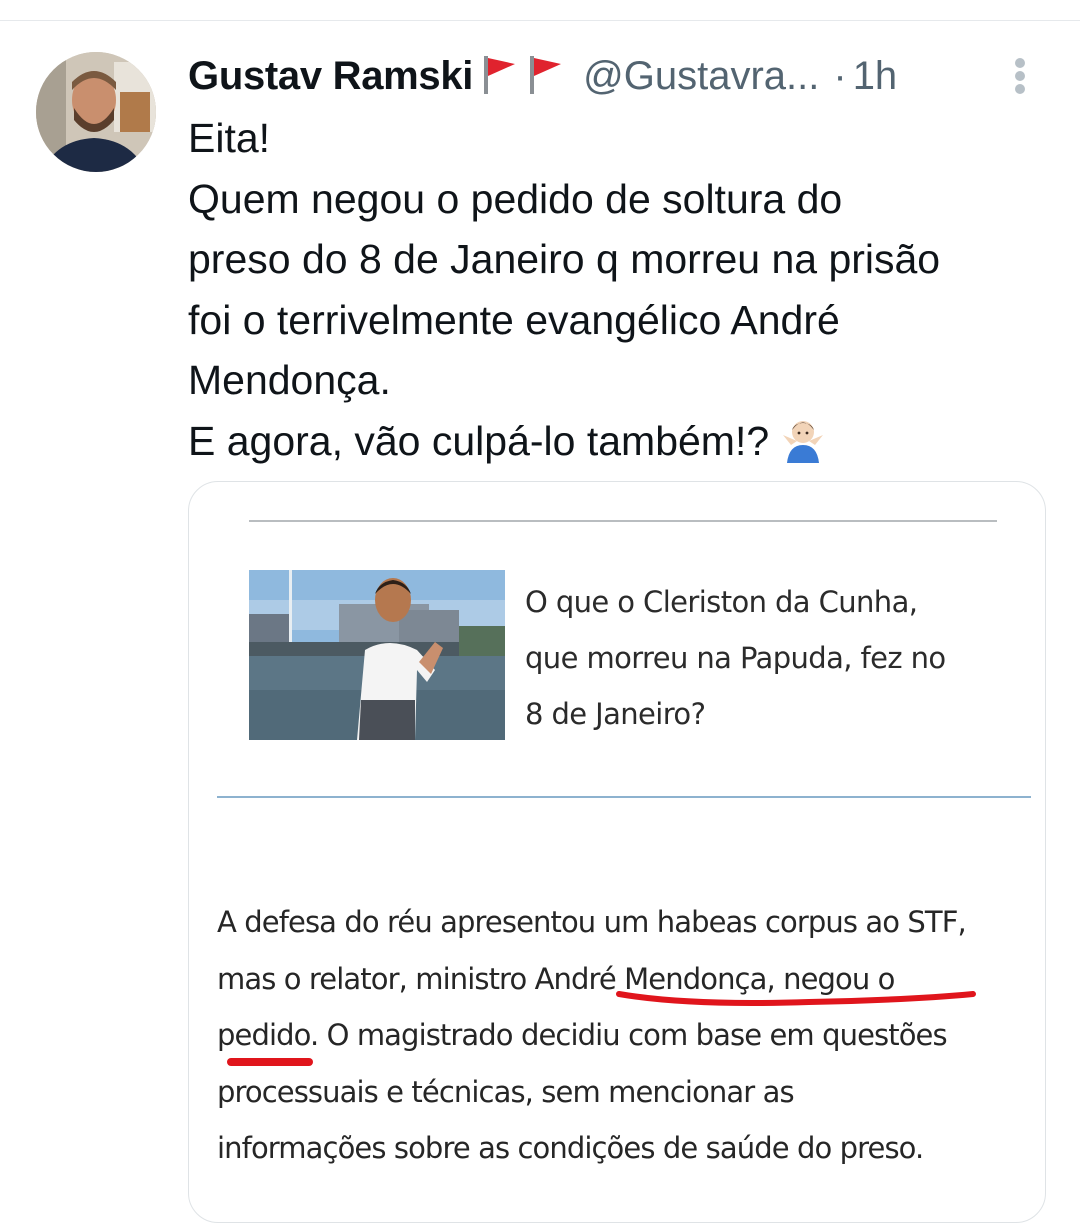 The image size is (1080, 1223). Describe the element at coordinates (229, 138) in the screenshot. I see `tweet-line: Eita!` at that location.